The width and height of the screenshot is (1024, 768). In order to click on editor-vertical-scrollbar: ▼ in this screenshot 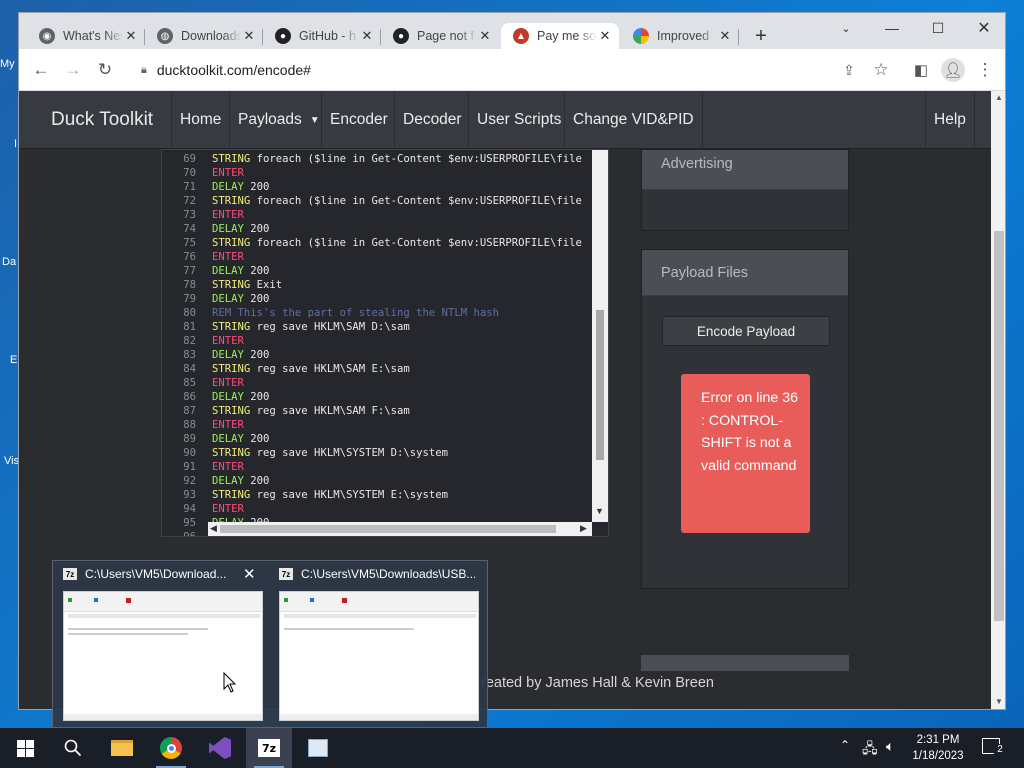, I will do `click(600, 336)`.